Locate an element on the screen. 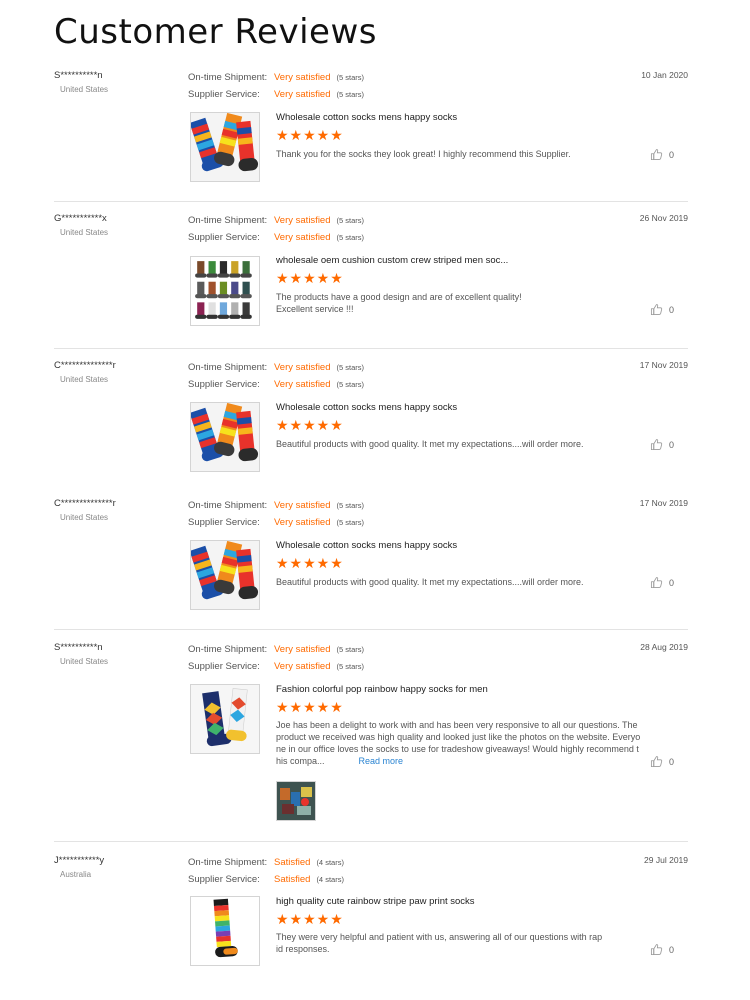 Image resolution: width=750 pixels, height=1000 pixels. comment-line: Excellent service !!! is located at coordinates (315, 309).